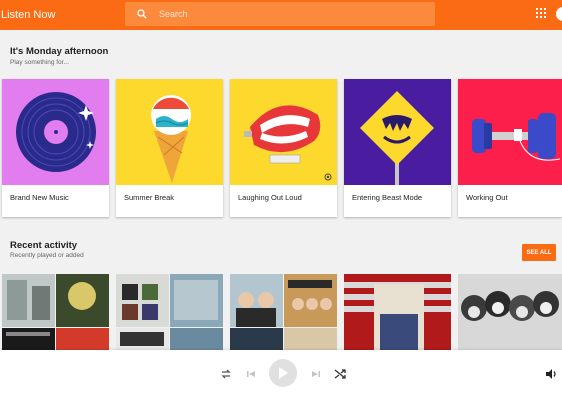 Image resolution: width=562 pixels, height=400 pixels. I want to click on apps-grid-icon, so click(541, 13).